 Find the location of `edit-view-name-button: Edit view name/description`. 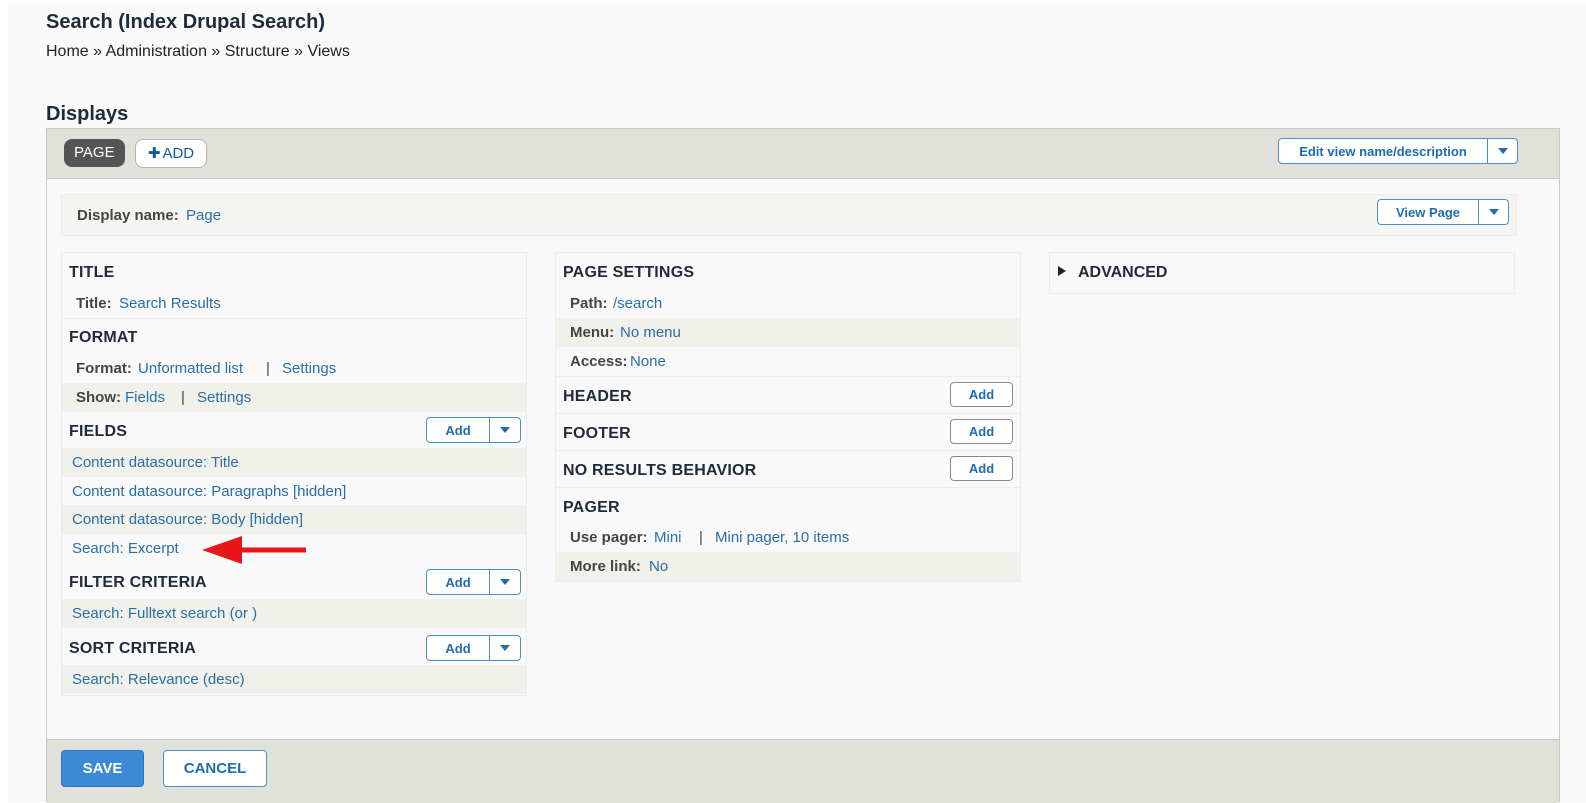

edit-view-name-button: Edit view name/description is located at coordinates (1383, 151).